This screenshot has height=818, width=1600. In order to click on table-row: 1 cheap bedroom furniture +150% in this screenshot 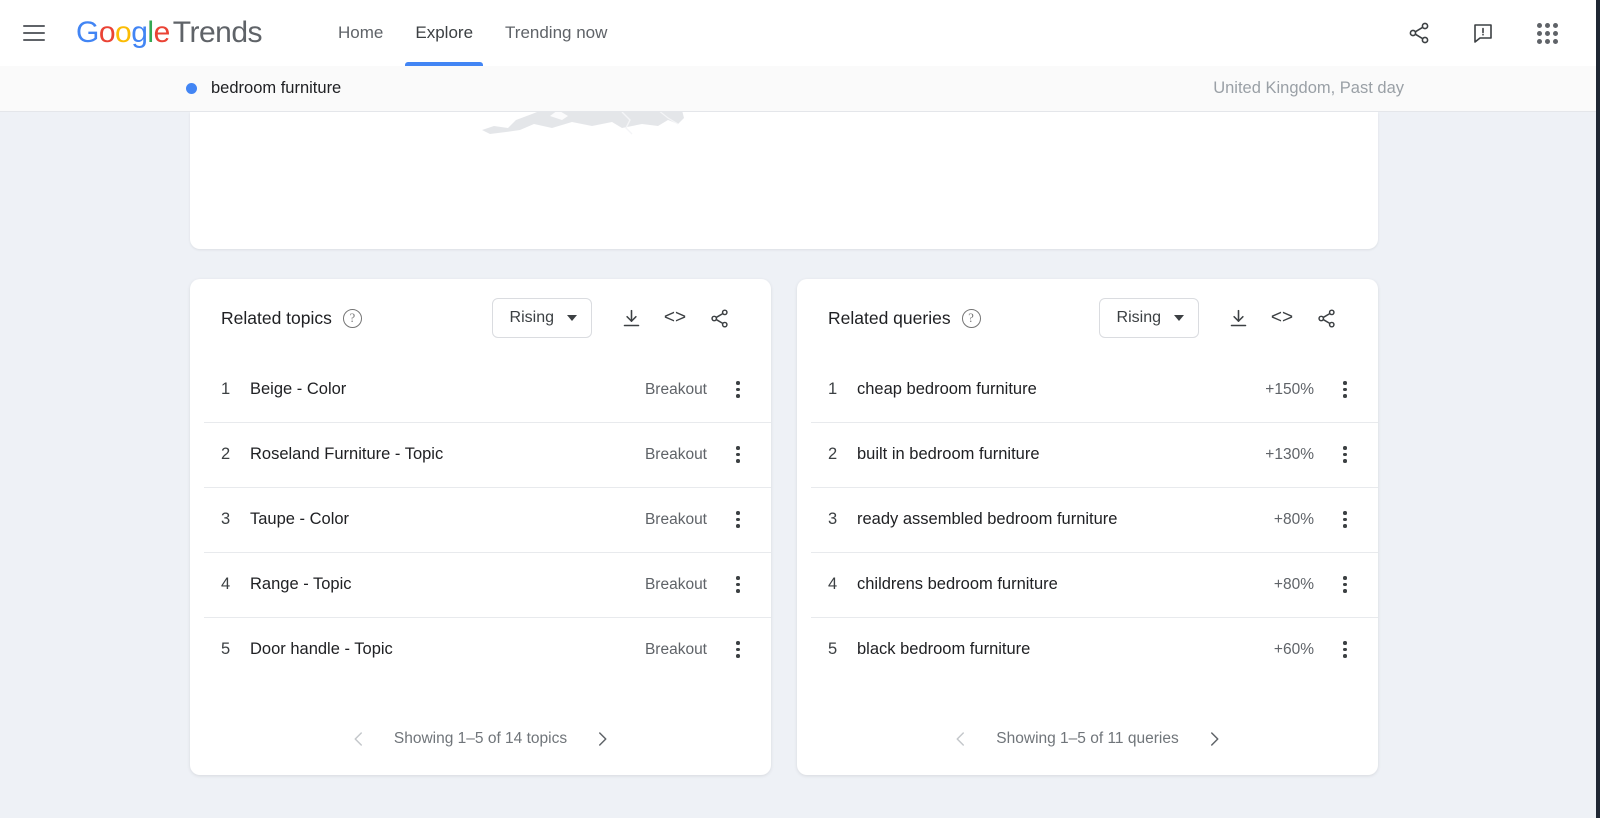, I will do `click(1087, 389)`.